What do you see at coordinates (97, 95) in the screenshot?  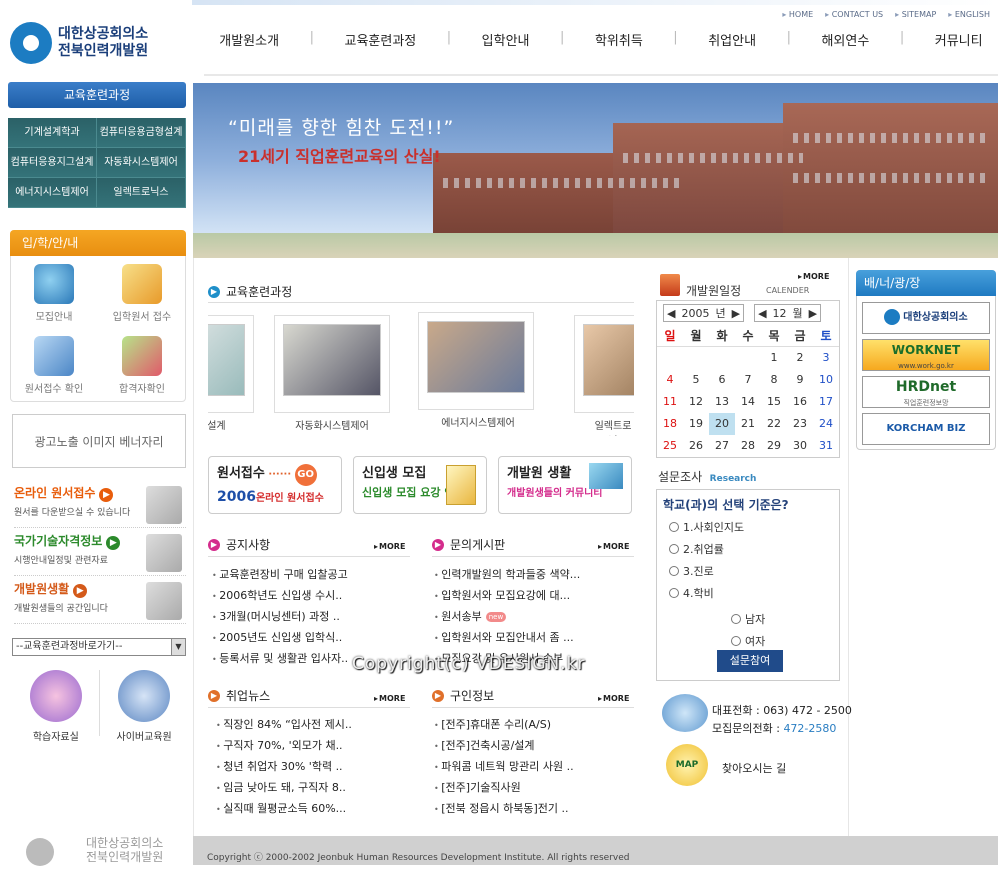 I see `course-menu-header: 교육훈련과정` at bounding box center [97, 95].